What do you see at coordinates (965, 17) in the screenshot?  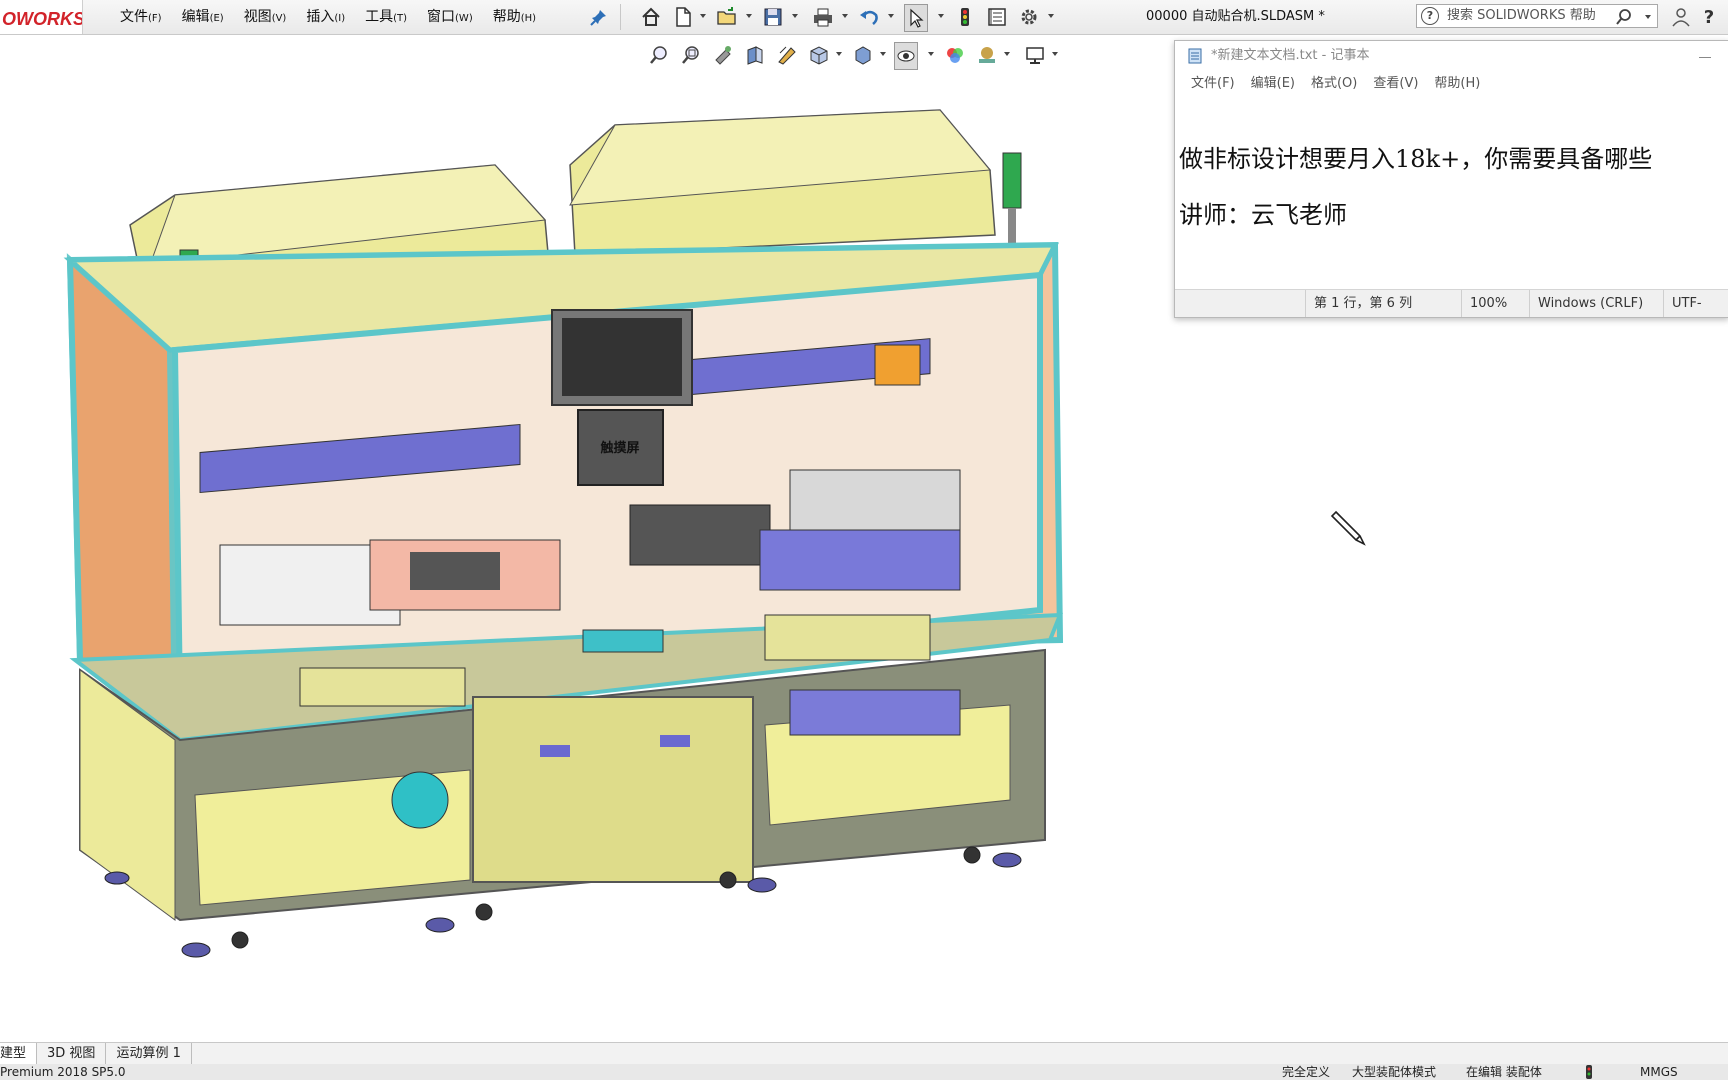 I see `traffic-light-icon` at bounding box center [965, 17].